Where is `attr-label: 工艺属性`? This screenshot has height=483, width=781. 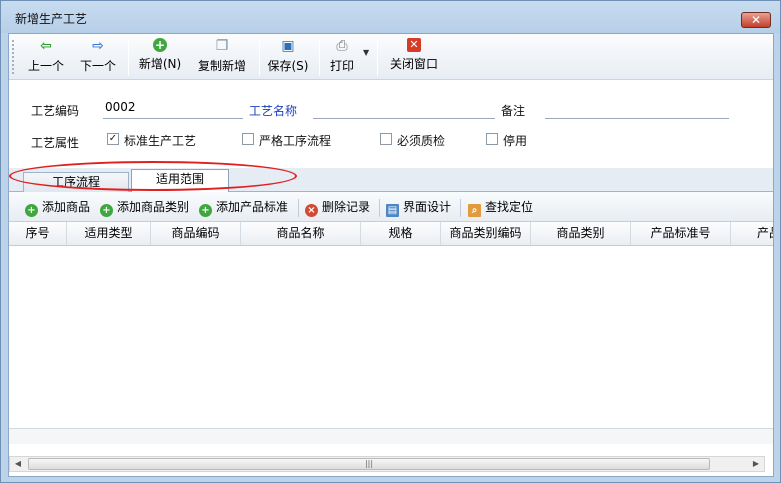
attr-label: 工艺属性 is located at coordinates (55, 143).